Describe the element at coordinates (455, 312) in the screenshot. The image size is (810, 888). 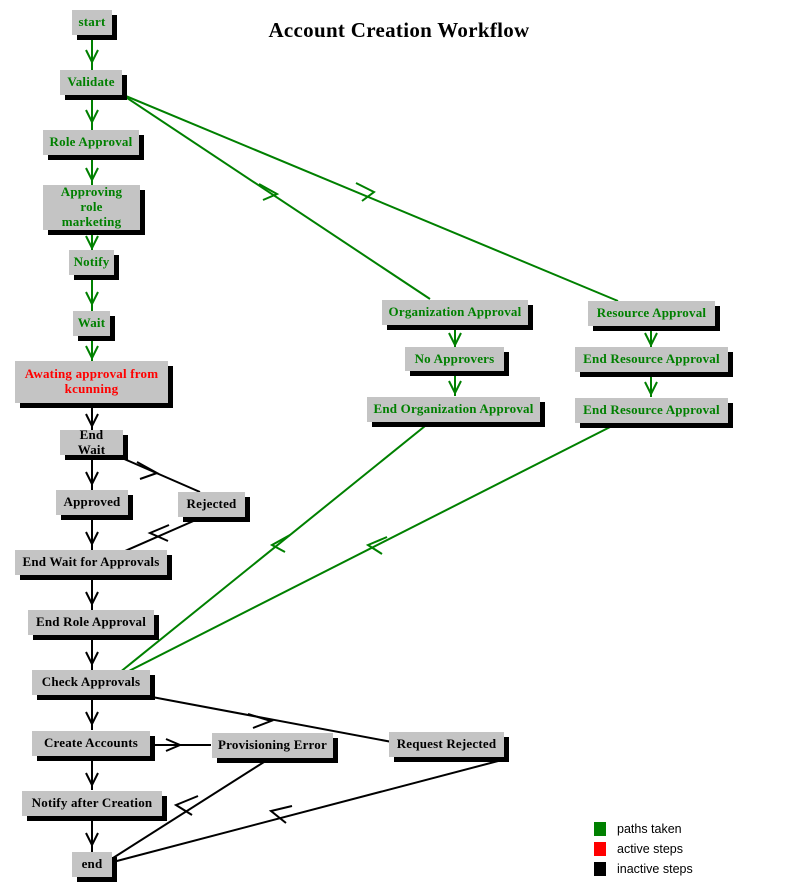
I see `node-organization-approval: Organization Approval` at that location.